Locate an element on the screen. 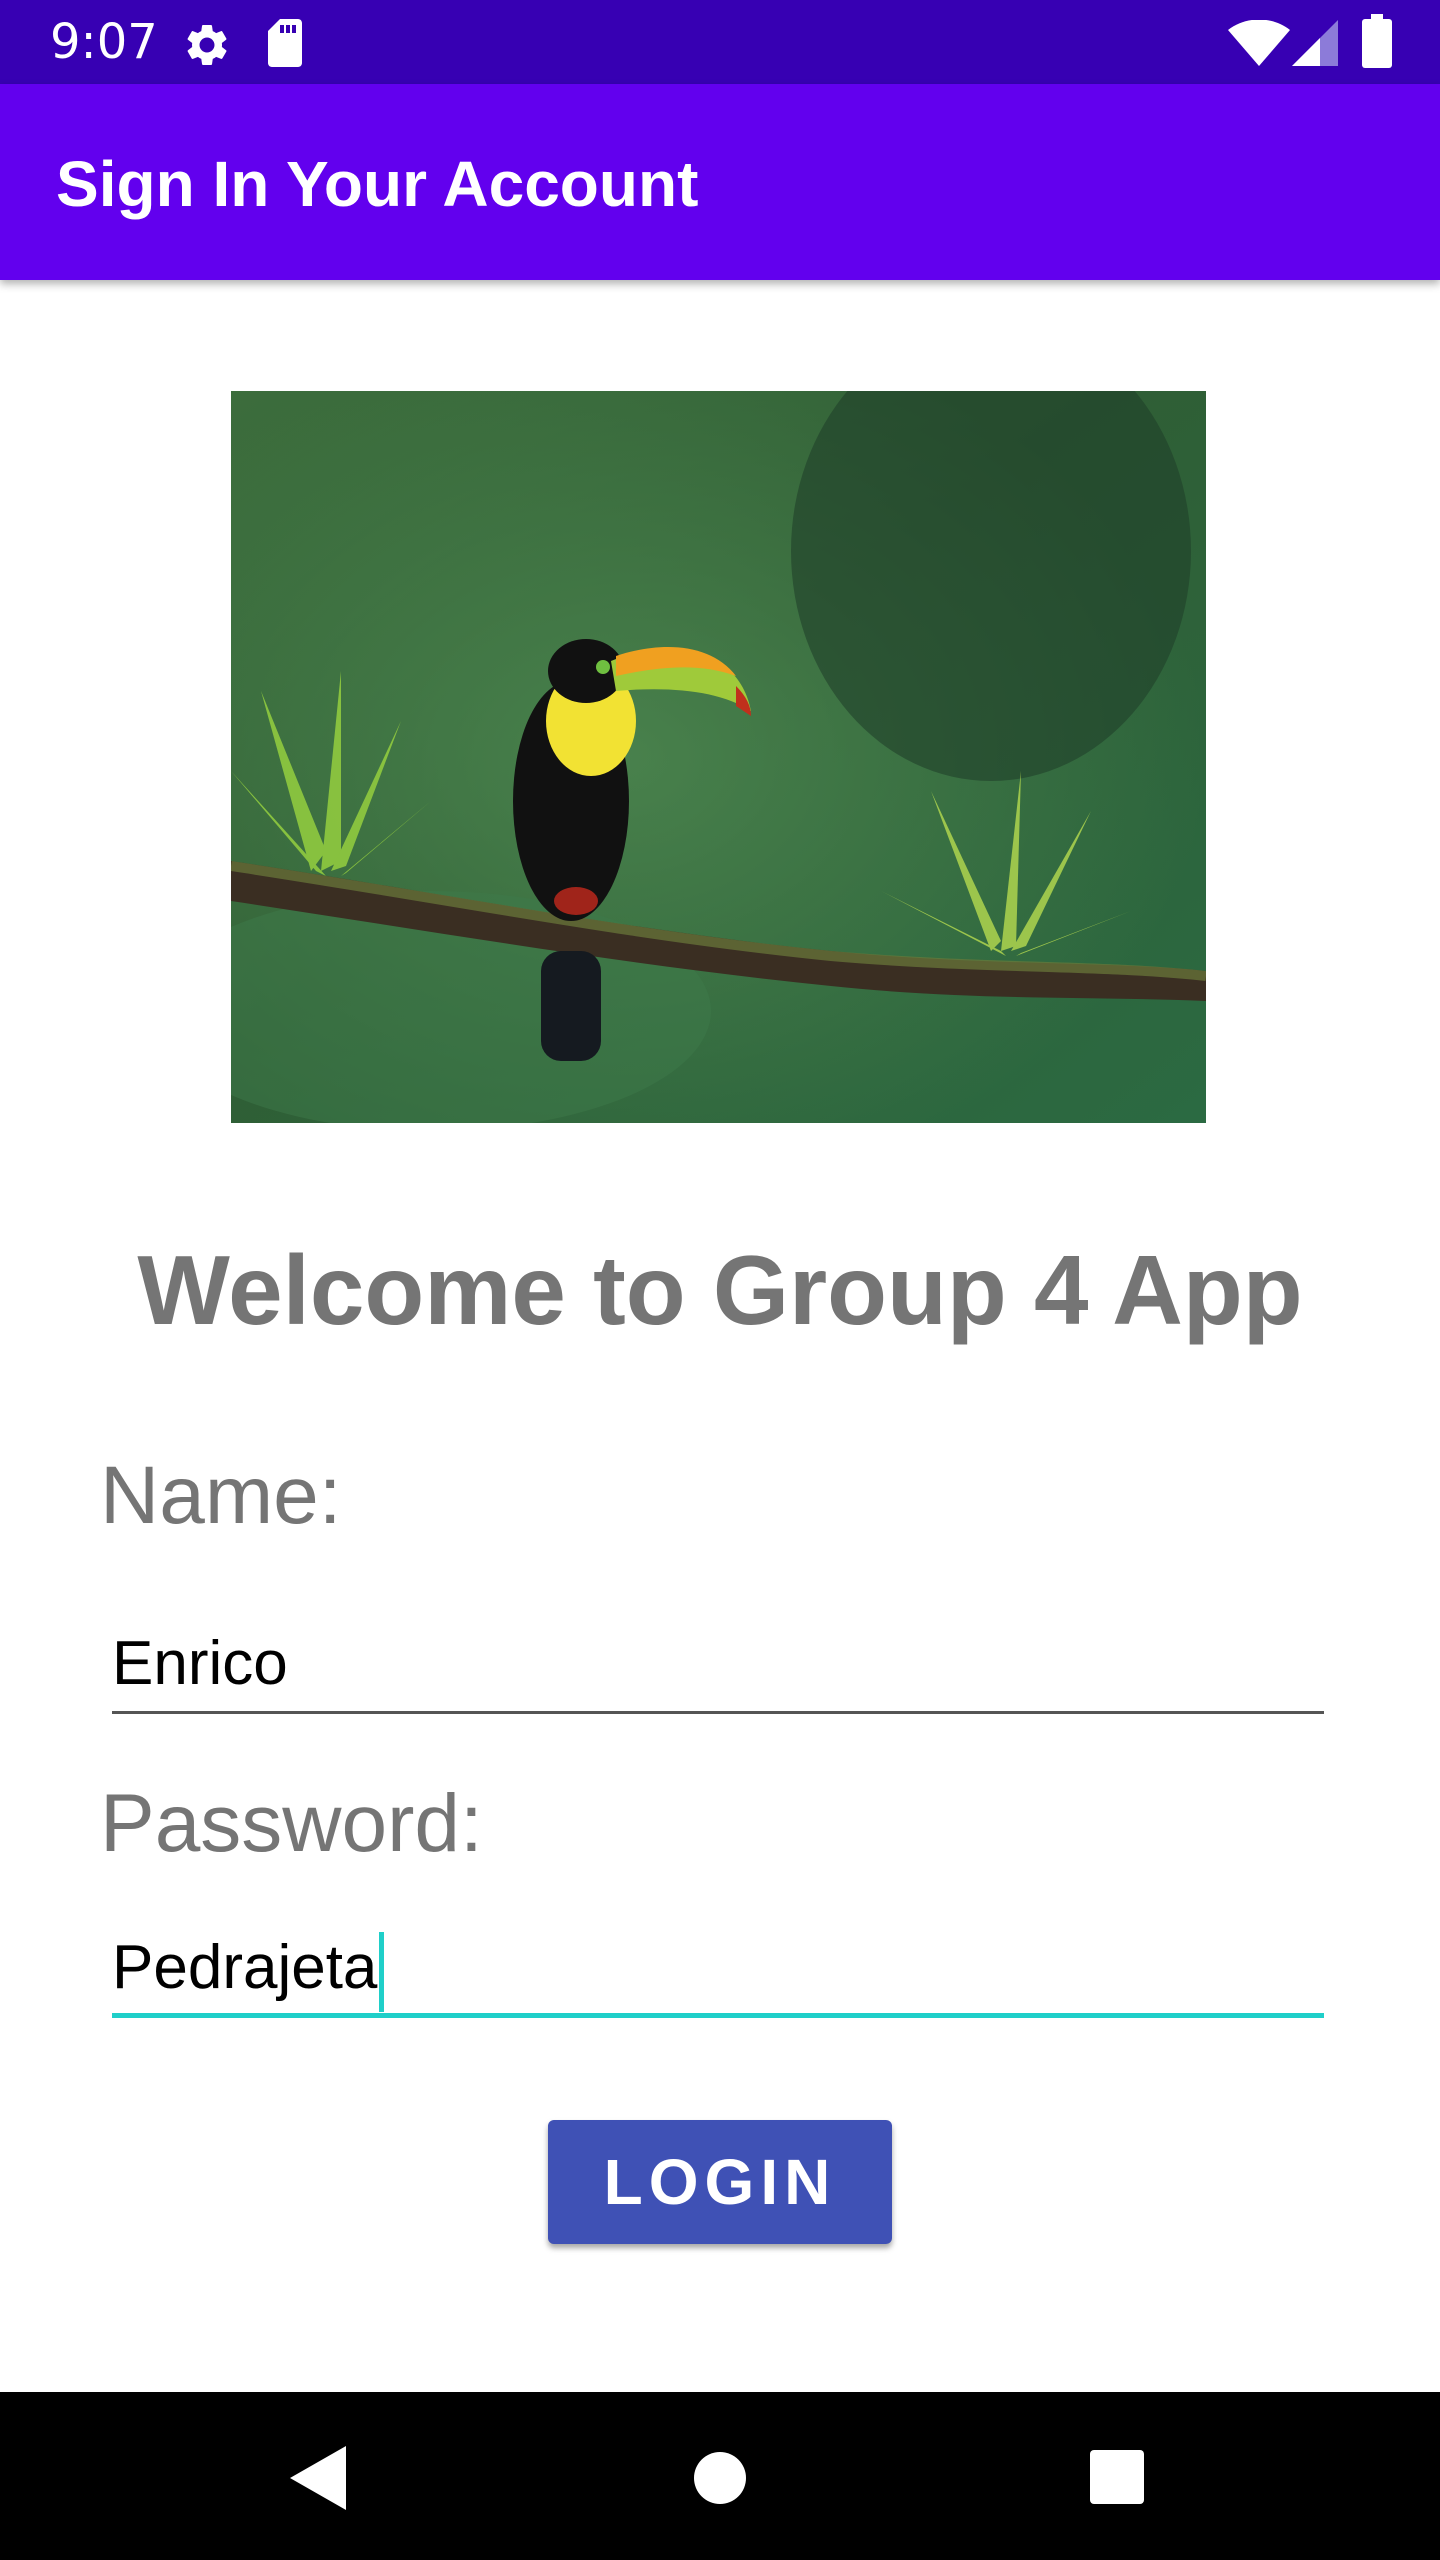 The image size is (1440, 2560). status-bar: 9:07 is located at coordinates (720, 42).